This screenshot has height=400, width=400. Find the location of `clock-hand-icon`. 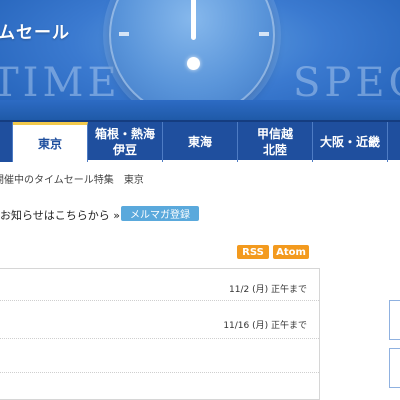

clock-hand-icon is located at coordinates (193, 20).